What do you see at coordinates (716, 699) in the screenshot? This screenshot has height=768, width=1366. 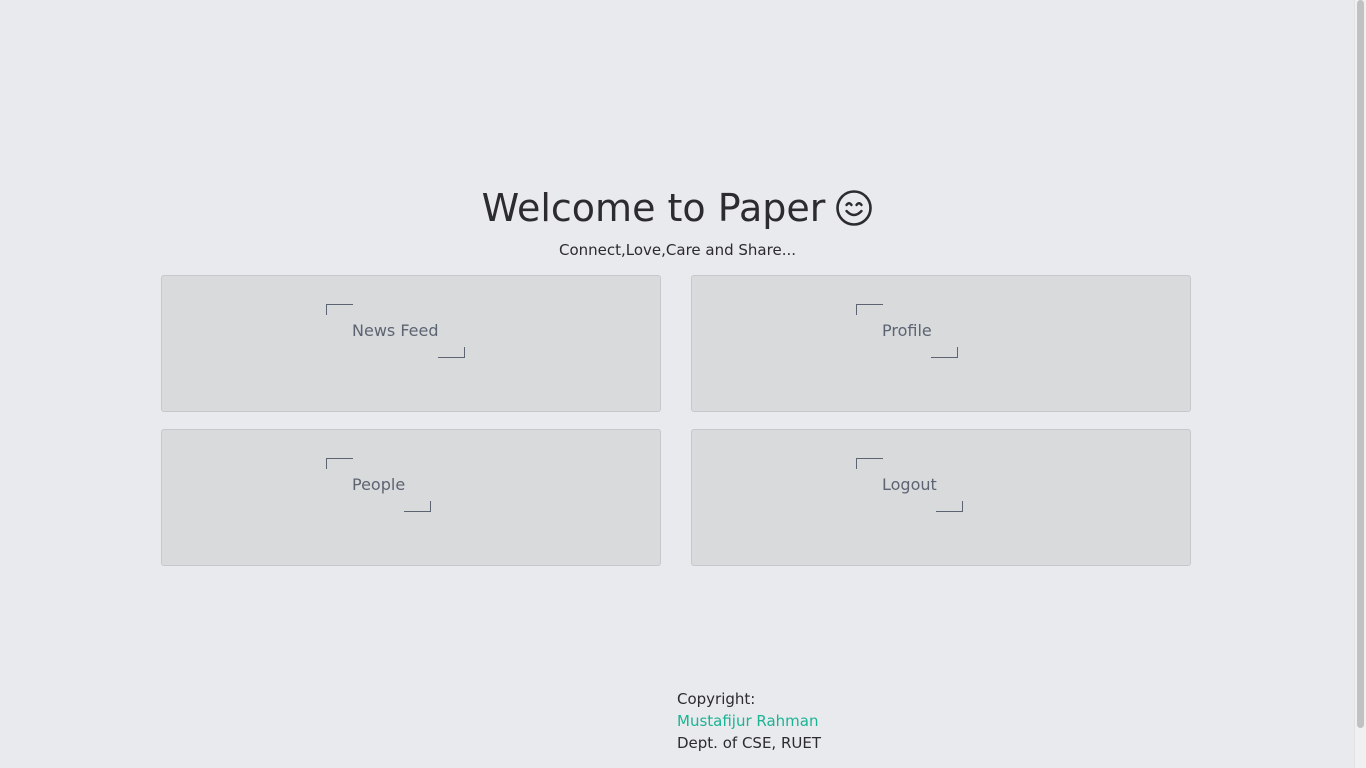 I see `copyright-label: Copyright:` at bounding box center [716, 699].